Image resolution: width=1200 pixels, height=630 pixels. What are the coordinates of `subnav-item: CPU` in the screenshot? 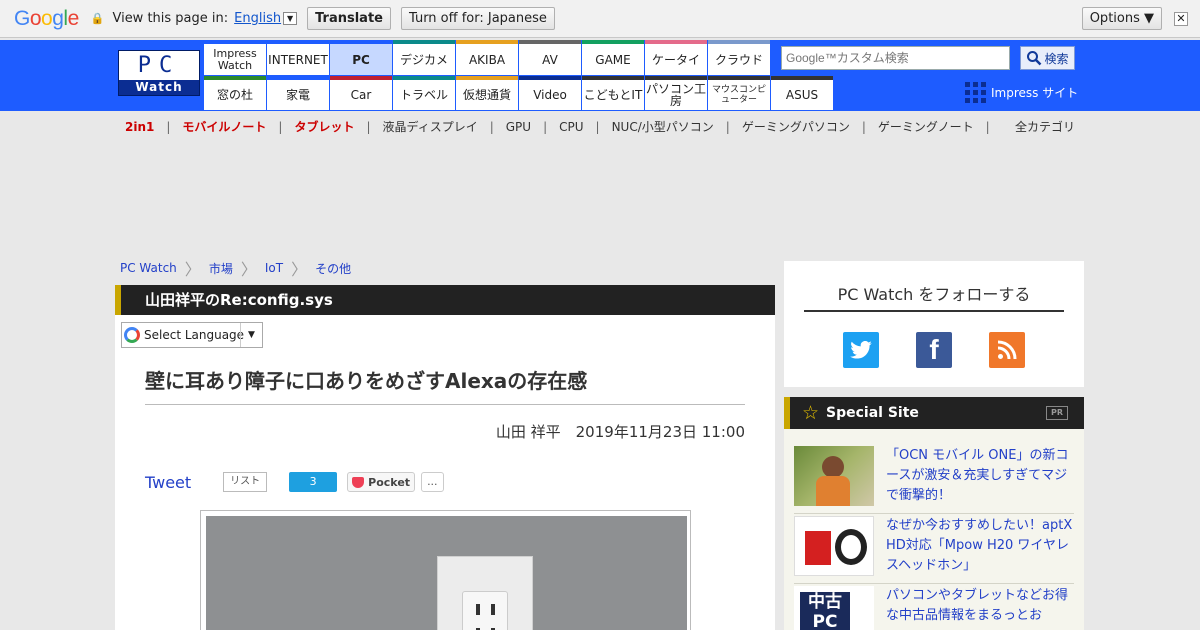 It's located at (571, 127).